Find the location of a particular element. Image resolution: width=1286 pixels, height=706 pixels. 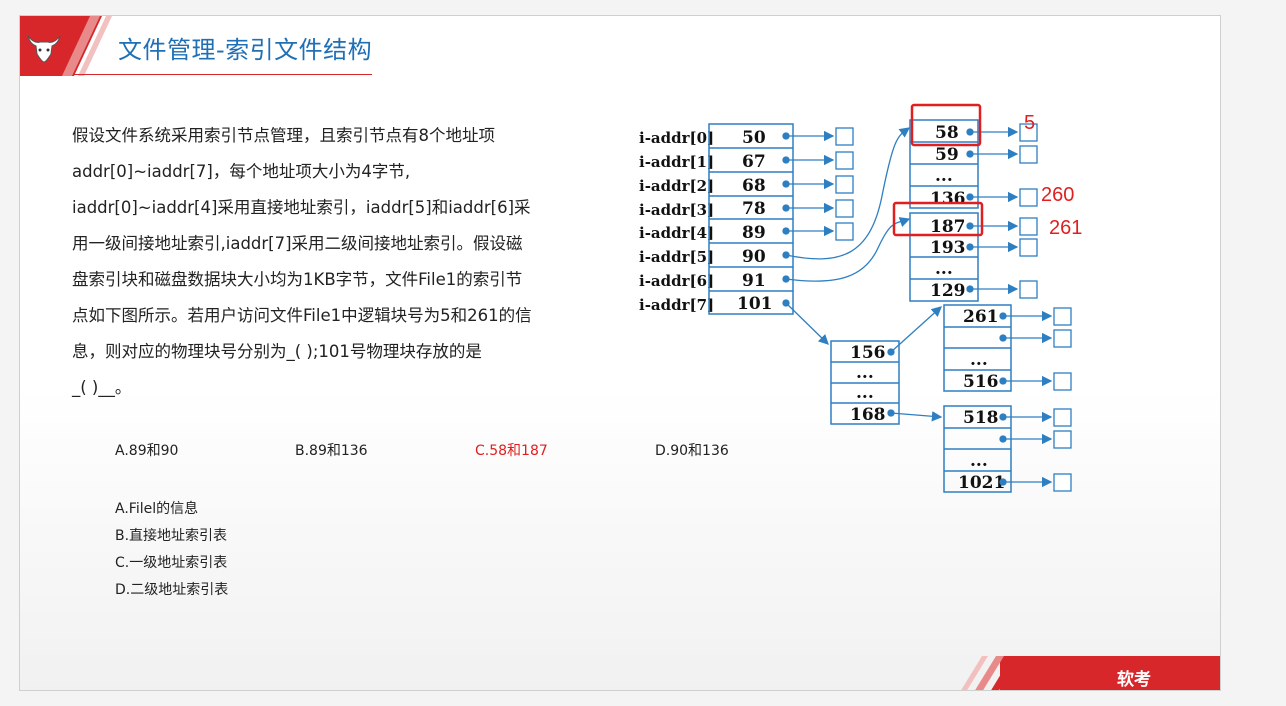

inode-value: 101 is located at coordinates (755, 304).